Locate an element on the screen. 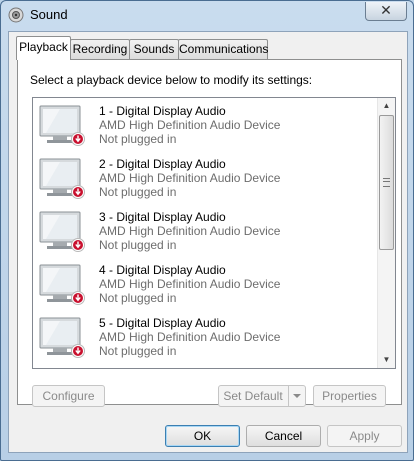  set-default-dropdown-icon is located at coordinates (296, 396).